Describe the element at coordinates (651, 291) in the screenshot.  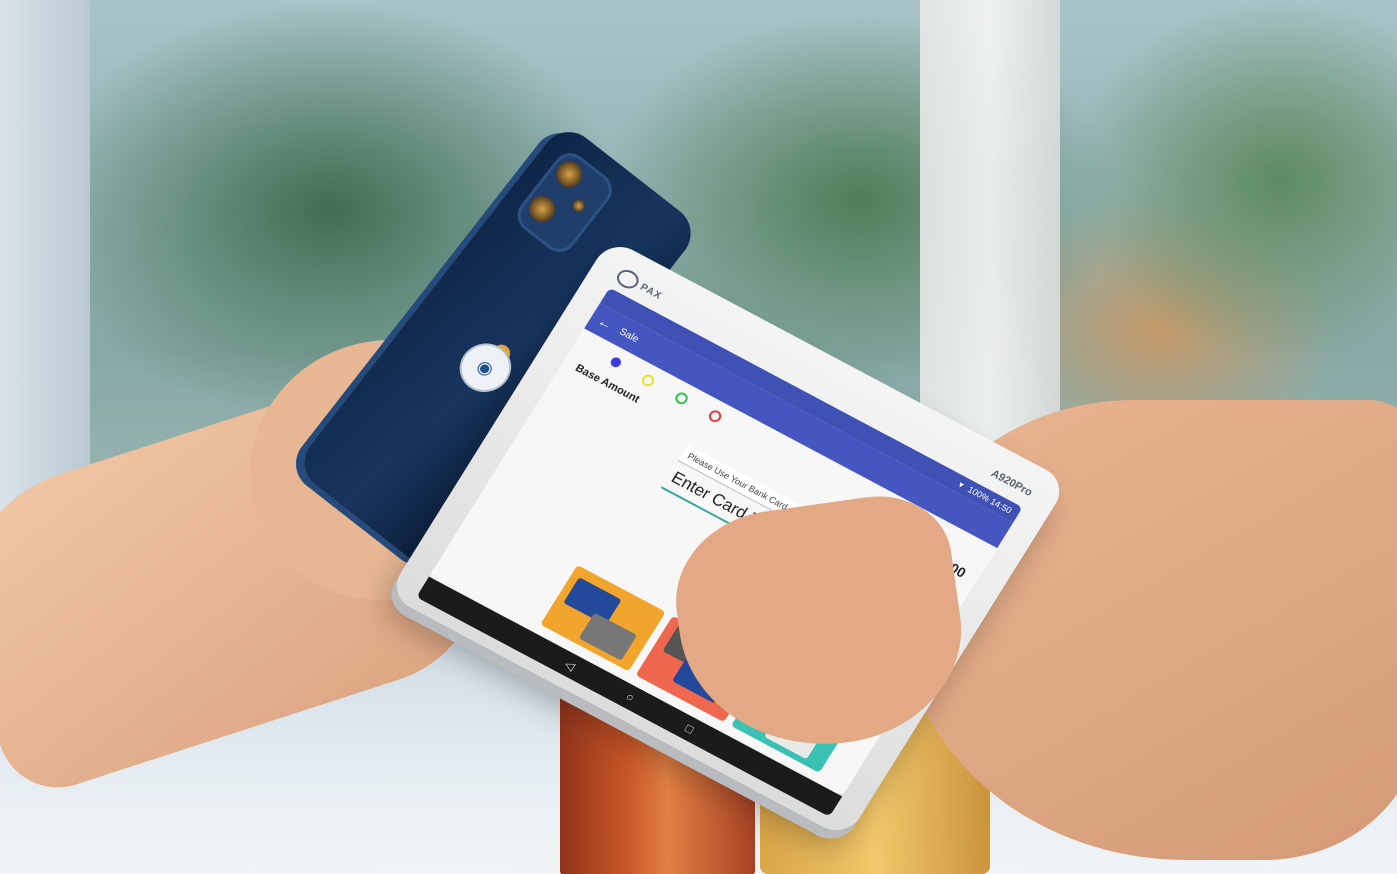
I see `brand-name: PAX` at that location.